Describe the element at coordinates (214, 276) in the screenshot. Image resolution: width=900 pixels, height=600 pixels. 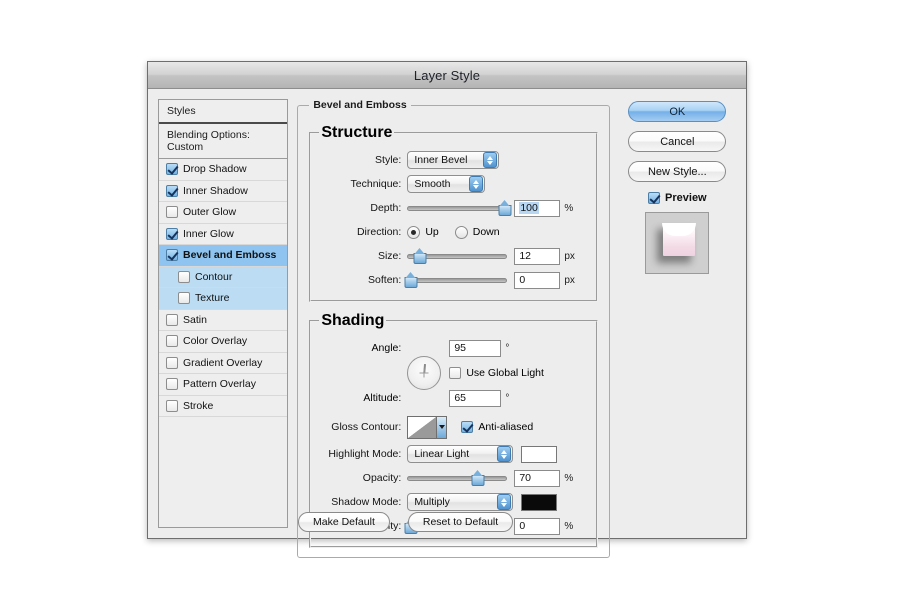
I see `sidebar-item-label: Contour` at that location.